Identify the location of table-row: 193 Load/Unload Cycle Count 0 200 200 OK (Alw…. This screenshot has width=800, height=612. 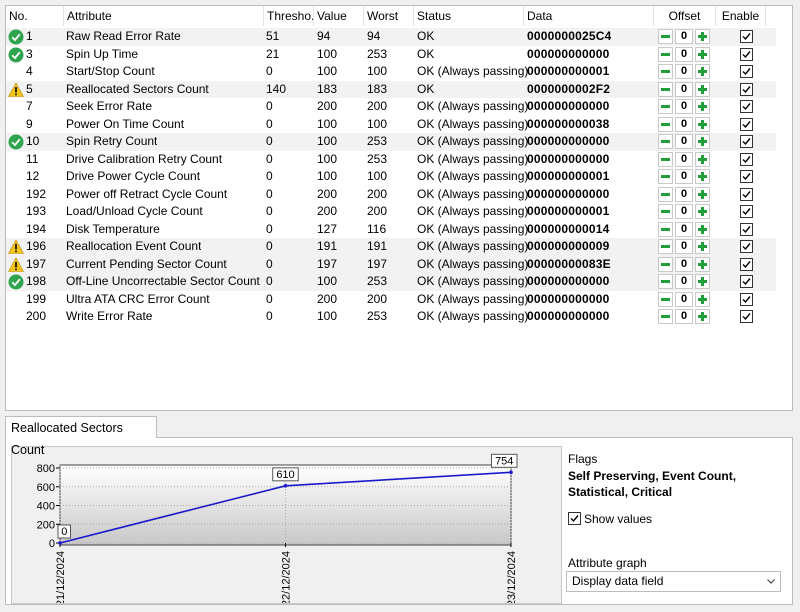
(391, 212).